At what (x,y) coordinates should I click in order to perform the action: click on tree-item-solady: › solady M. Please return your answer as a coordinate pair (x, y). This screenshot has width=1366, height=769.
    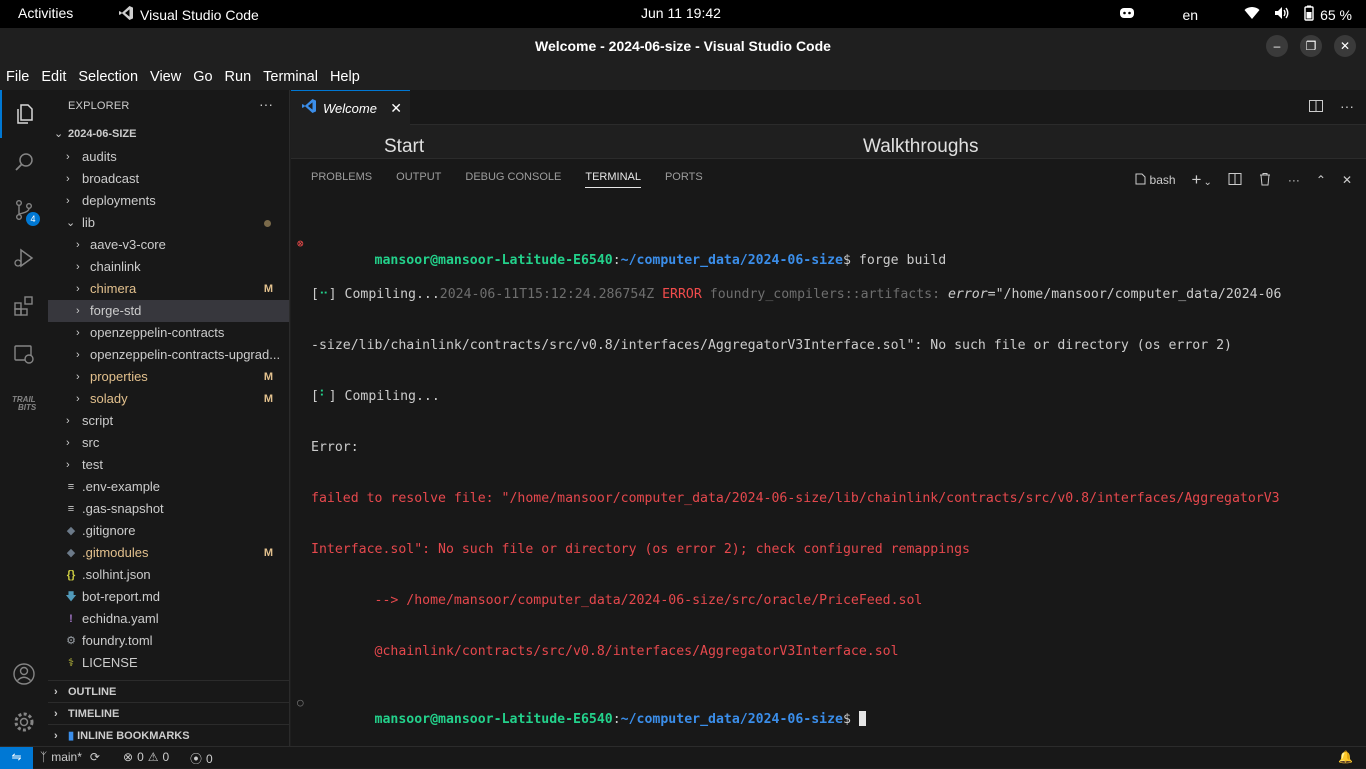
    Looking at the image, I should click on (168, 399).